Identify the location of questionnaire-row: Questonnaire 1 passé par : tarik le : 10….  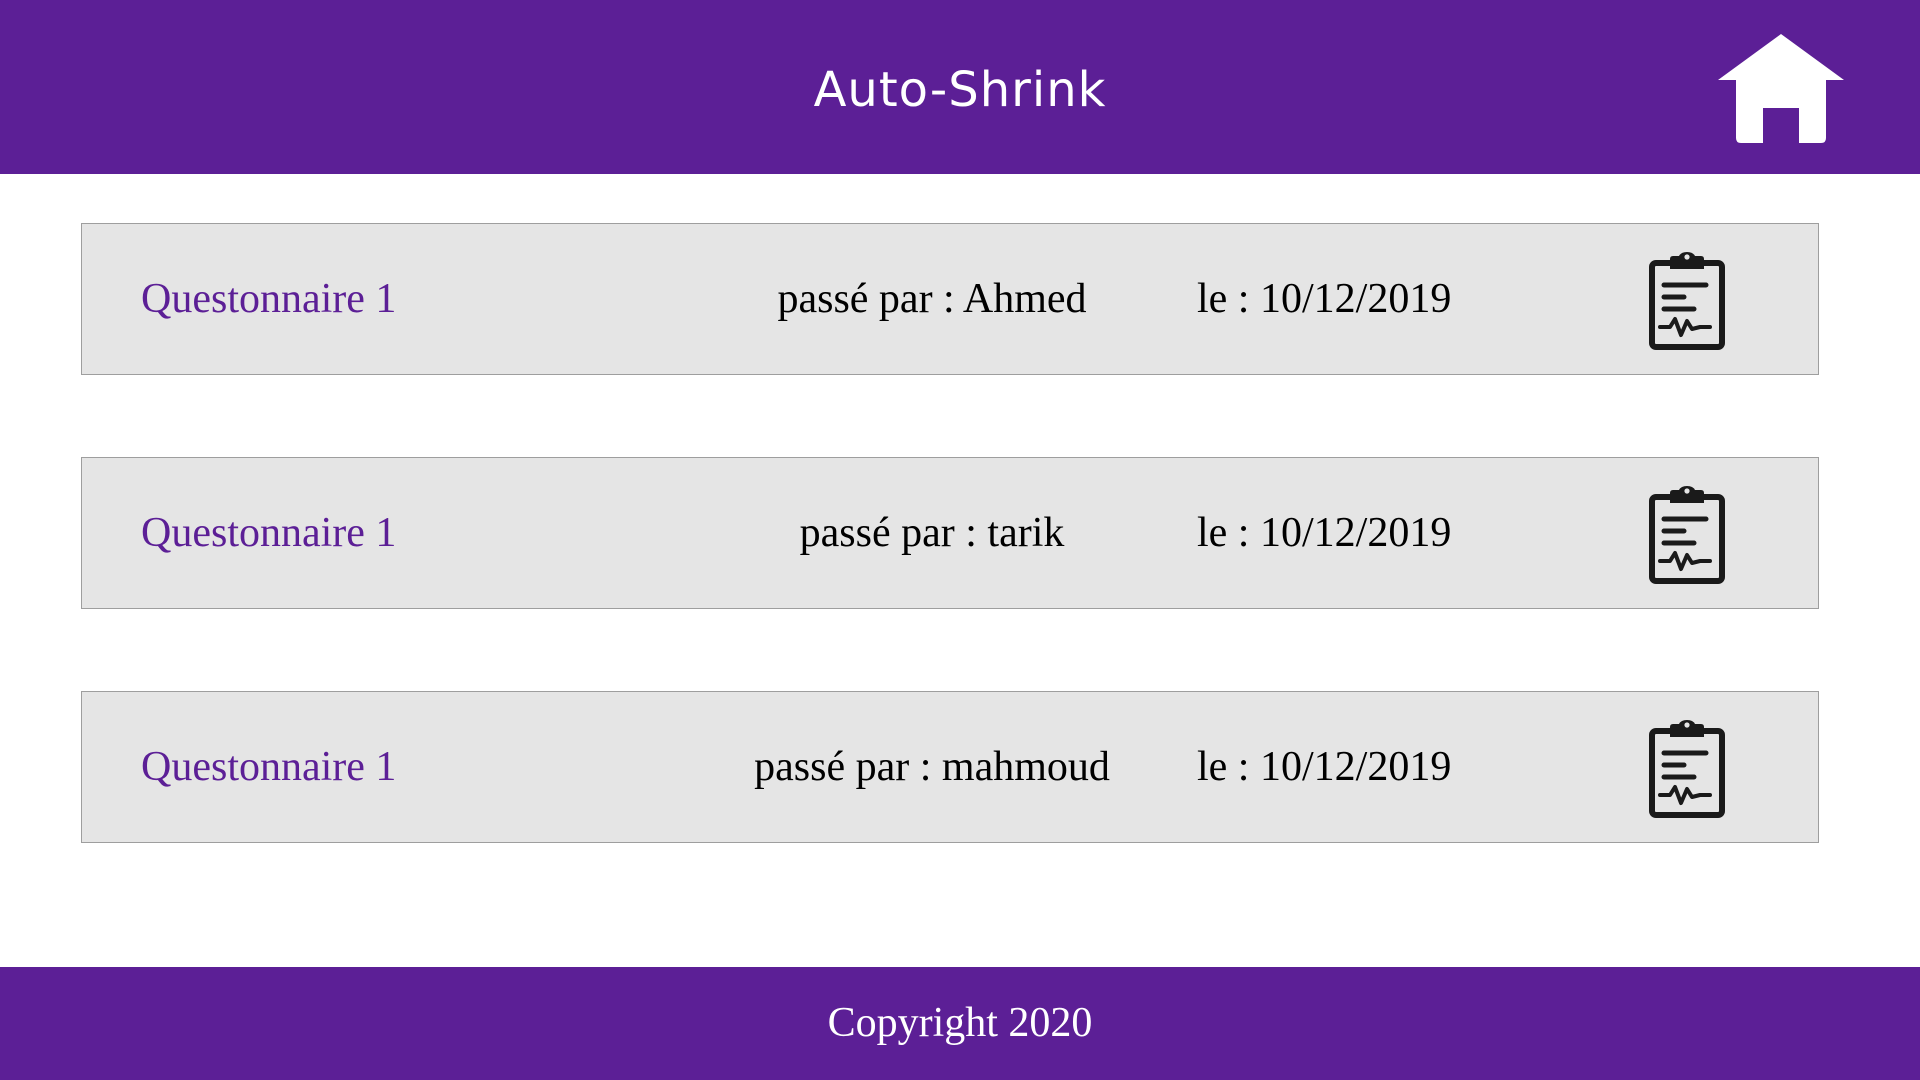
(950, 533).